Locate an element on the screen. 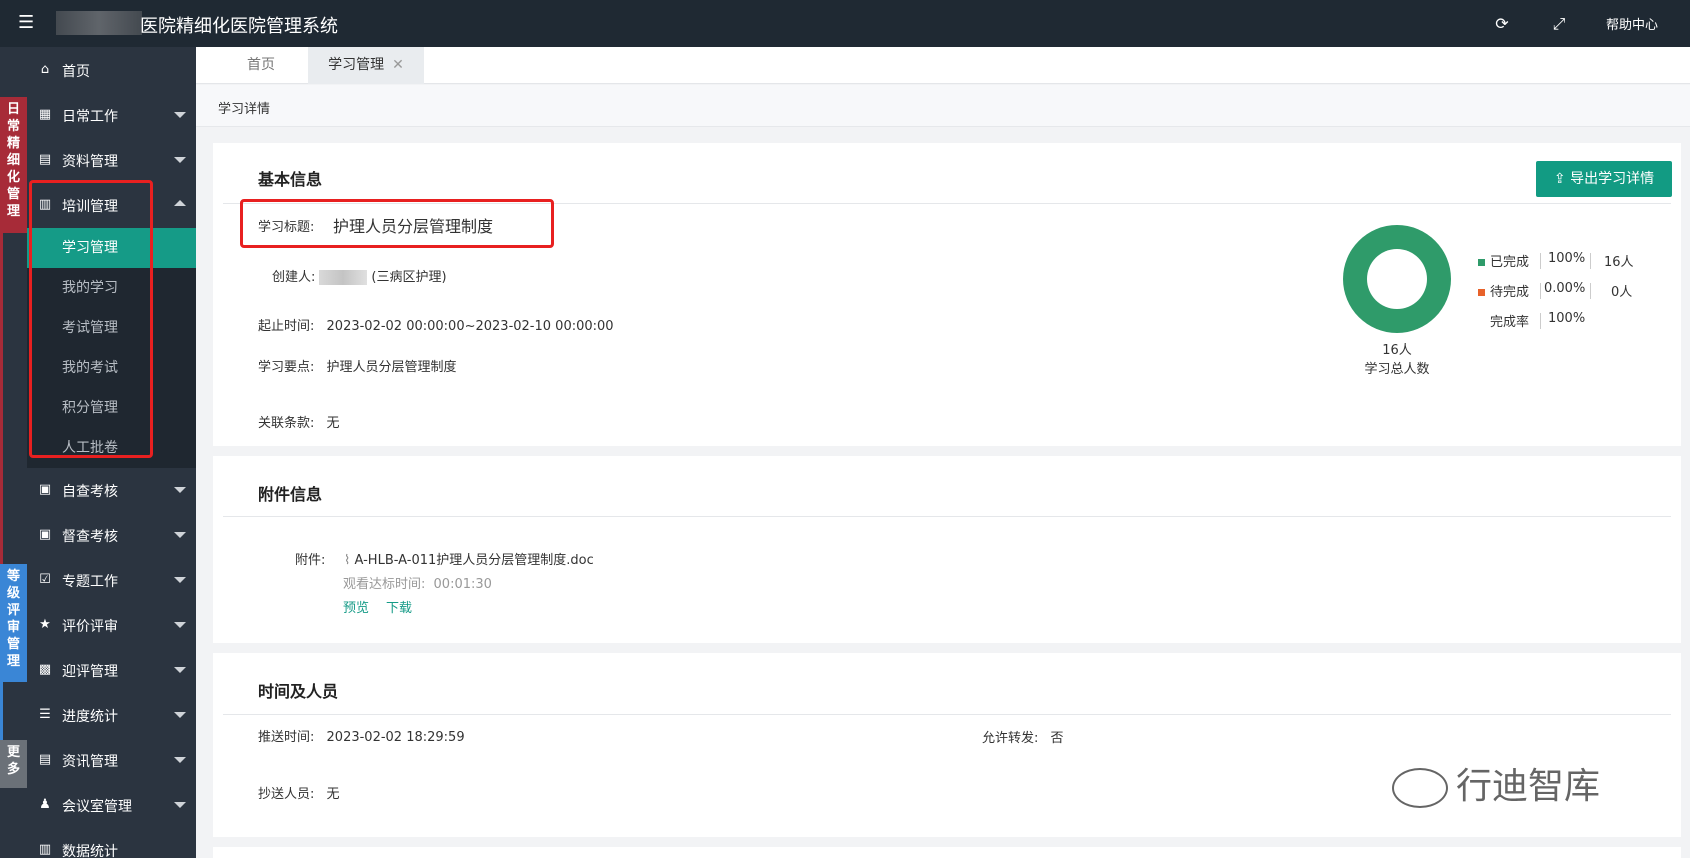  chevron-up-icon is located at coordinates (180, 203).